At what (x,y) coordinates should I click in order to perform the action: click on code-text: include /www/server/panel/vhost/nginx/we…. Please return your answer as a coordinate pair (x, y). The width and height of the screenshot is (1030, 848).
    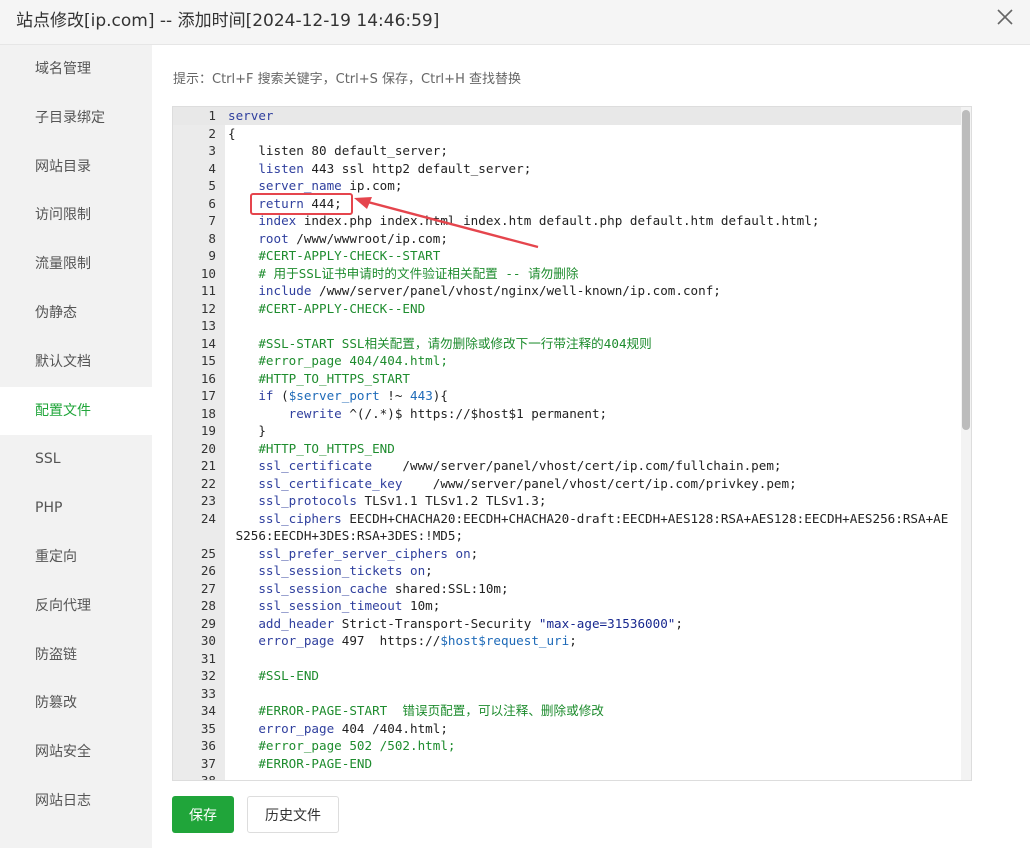
    Looking at the image, I should click on (594, 291).